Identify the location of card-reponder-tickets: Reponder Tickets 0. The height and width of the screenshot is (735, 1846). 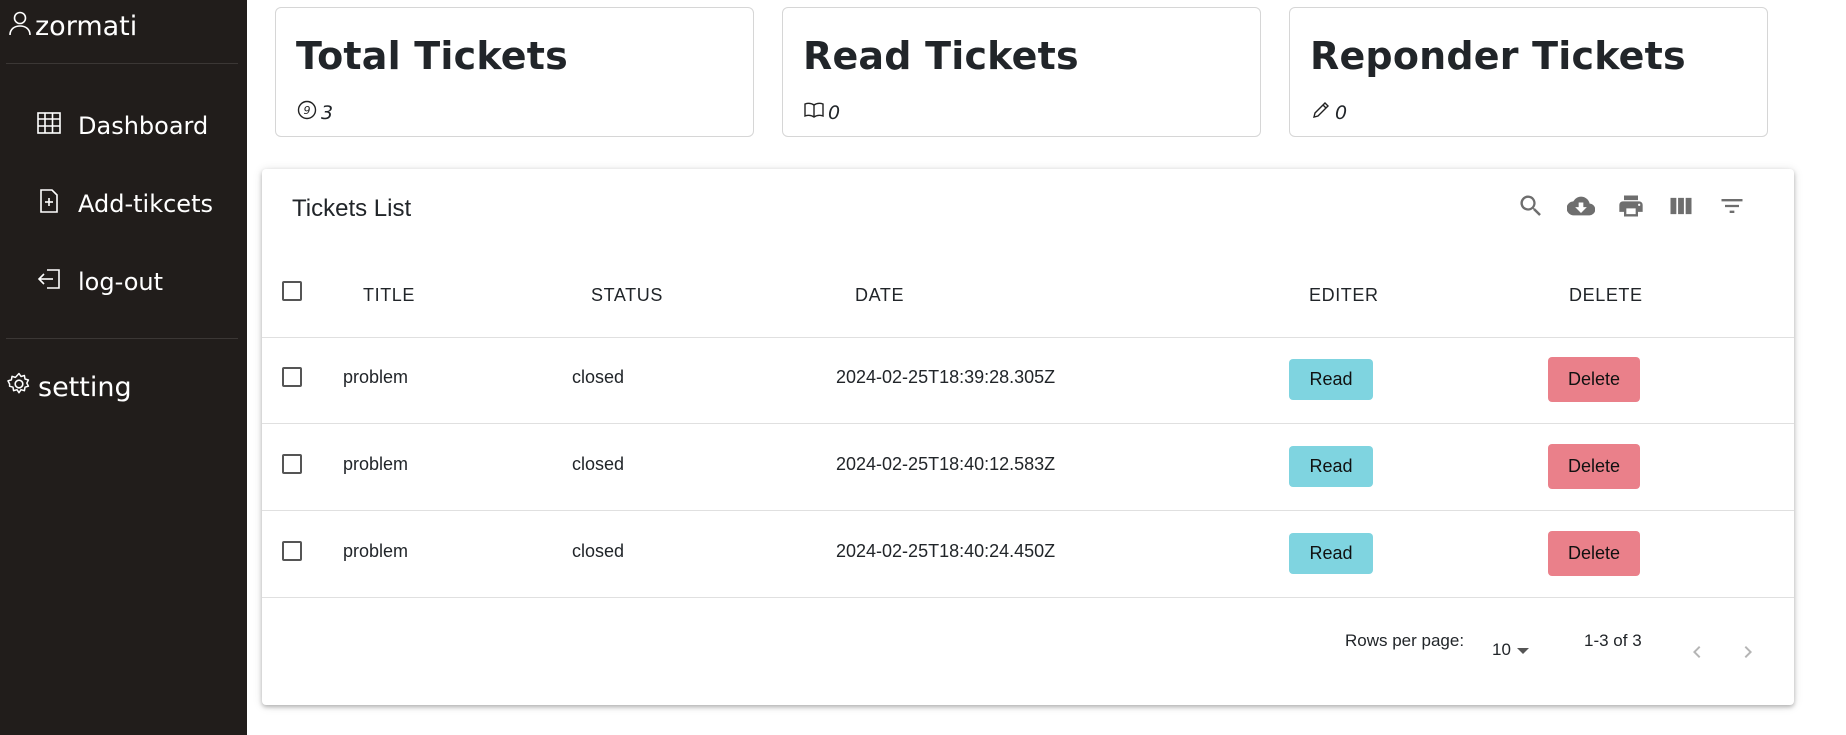
(1528, 72).